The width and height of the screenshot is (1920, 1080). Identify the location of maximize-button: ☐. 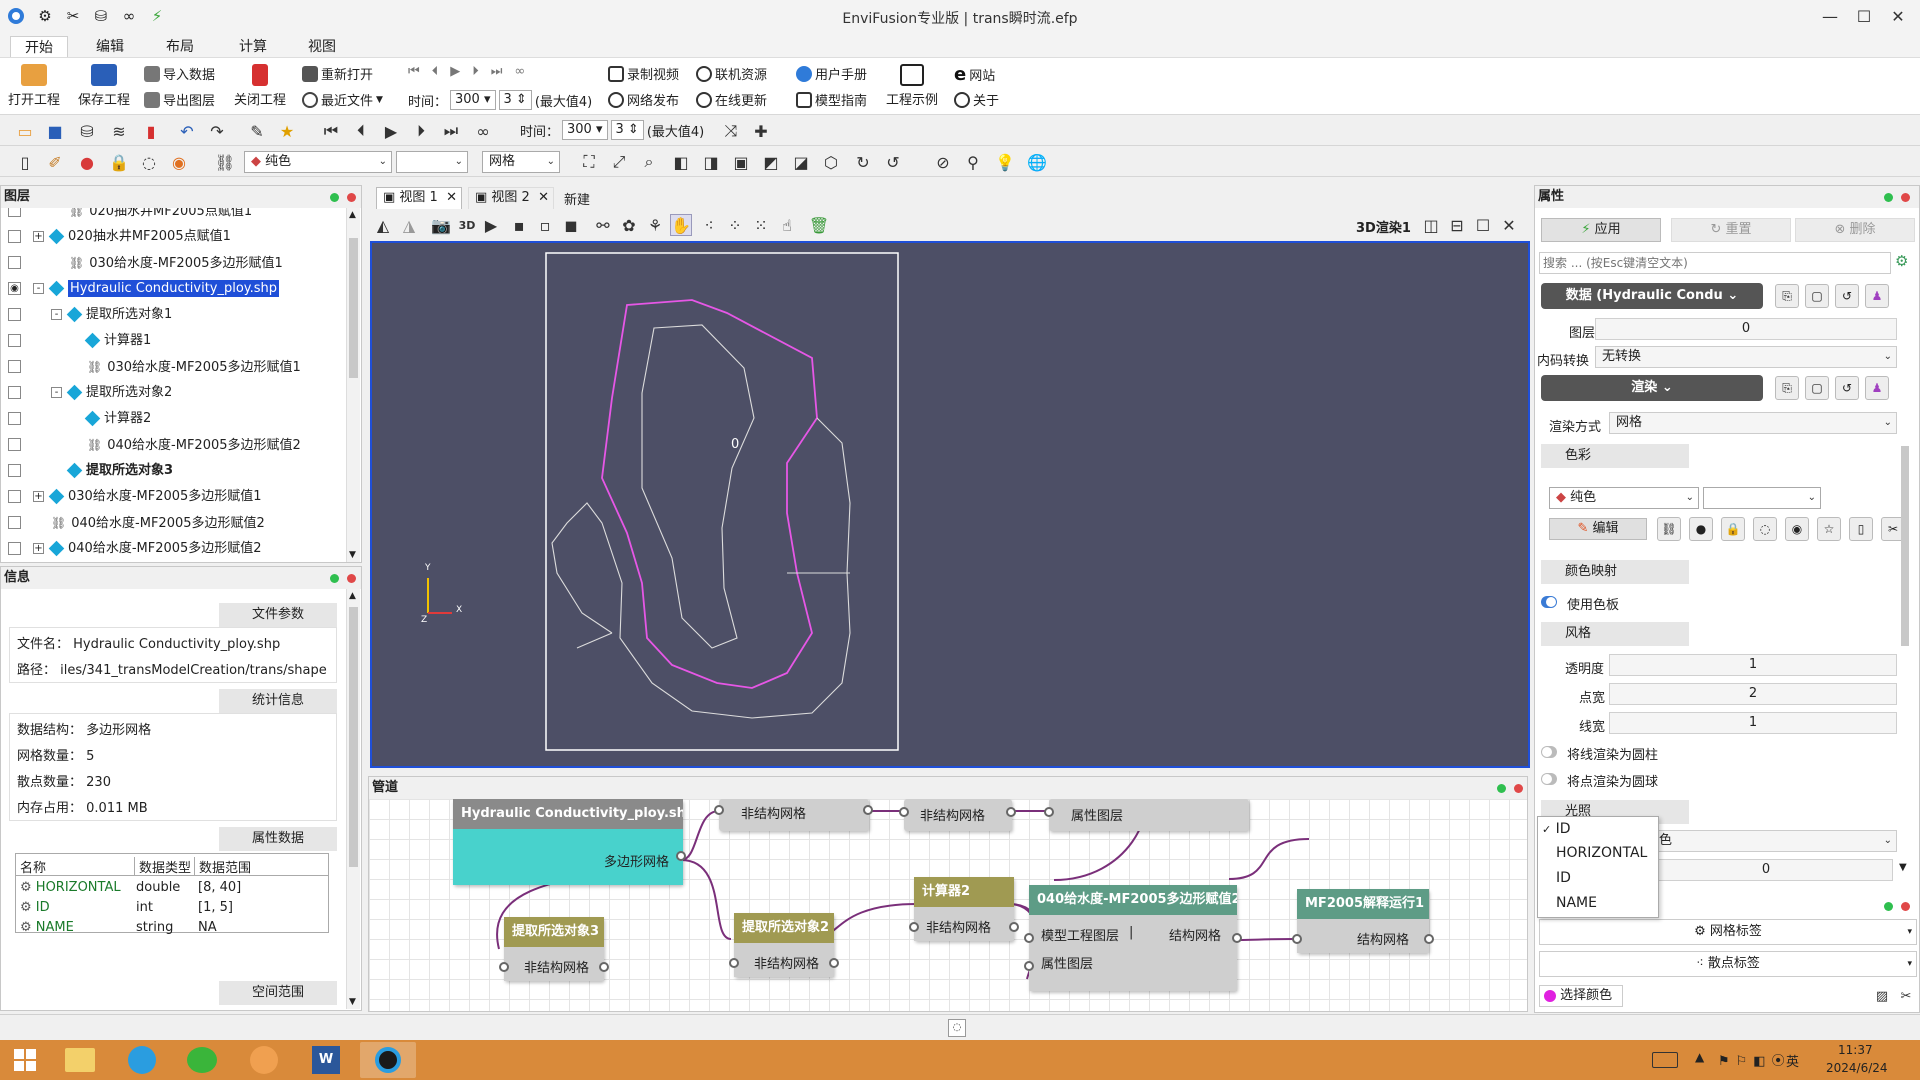
(1864, 17).